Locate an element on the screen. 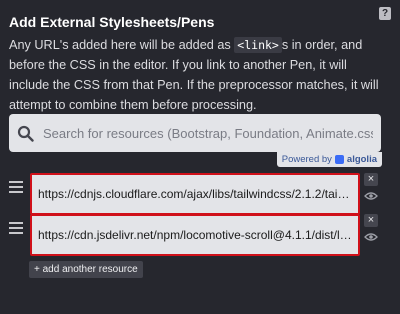 Image resolution: width=400 pixels, height=314 pixels. algolia-logo-icon is located at coordinates (339, 159).